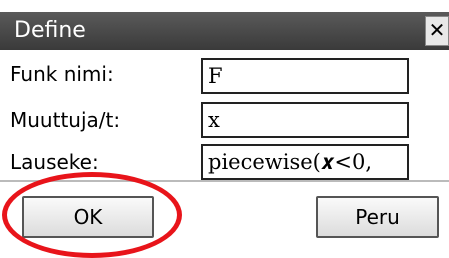 Image resolution: width=449 pixels, height=258 pixels. Describe the element at coordinates (224, 31) in the screenshot. I see `dialog-titlebar: Define ✕` at that location.